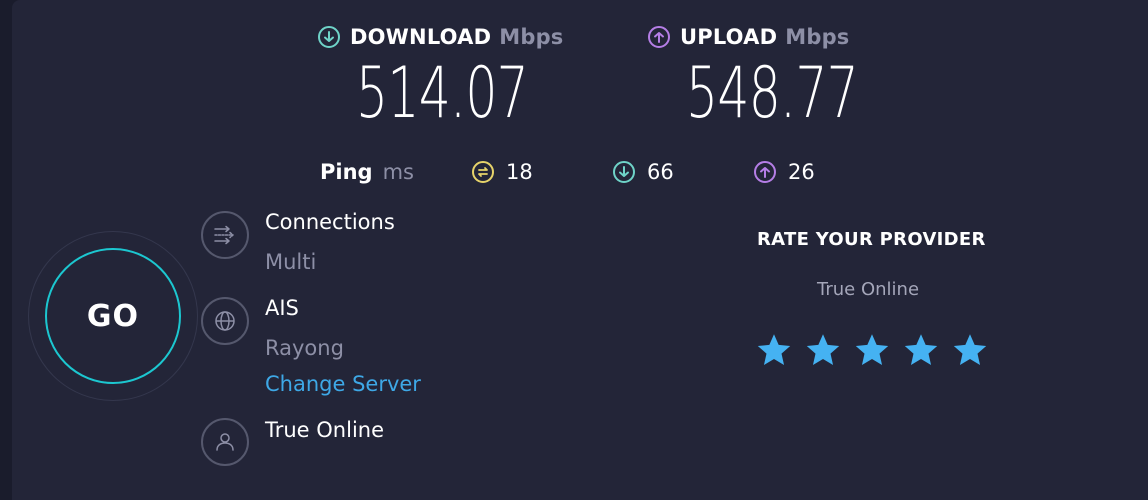 The width and height of the screenshot is (1148, 500). I want to click on connections-value: Multi, so click(291, 262).